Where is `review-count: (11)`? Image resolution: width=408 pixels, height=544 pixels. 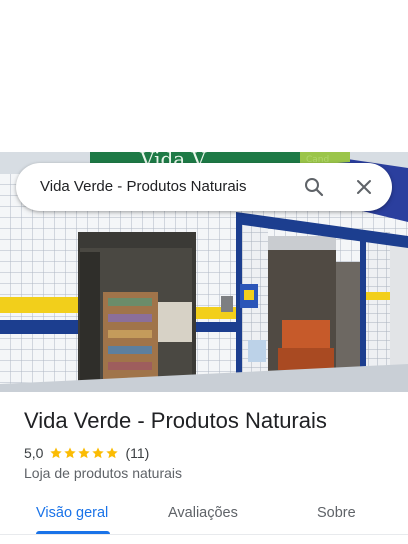 review-count: (11) is located at coordinates (137, 453).